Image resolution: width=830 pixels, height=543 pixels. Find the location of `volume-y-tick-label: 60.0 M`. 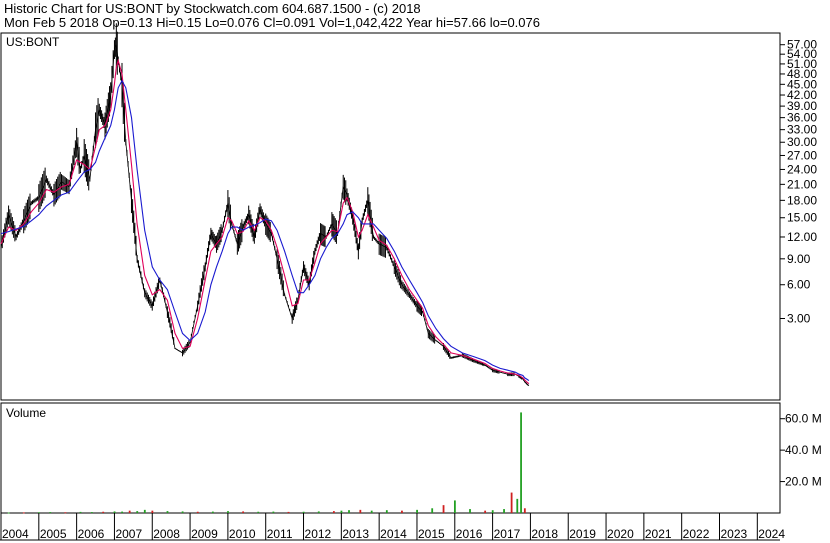

volume-y-tick-label: 60.0 M is located at coordinates (803, 419).